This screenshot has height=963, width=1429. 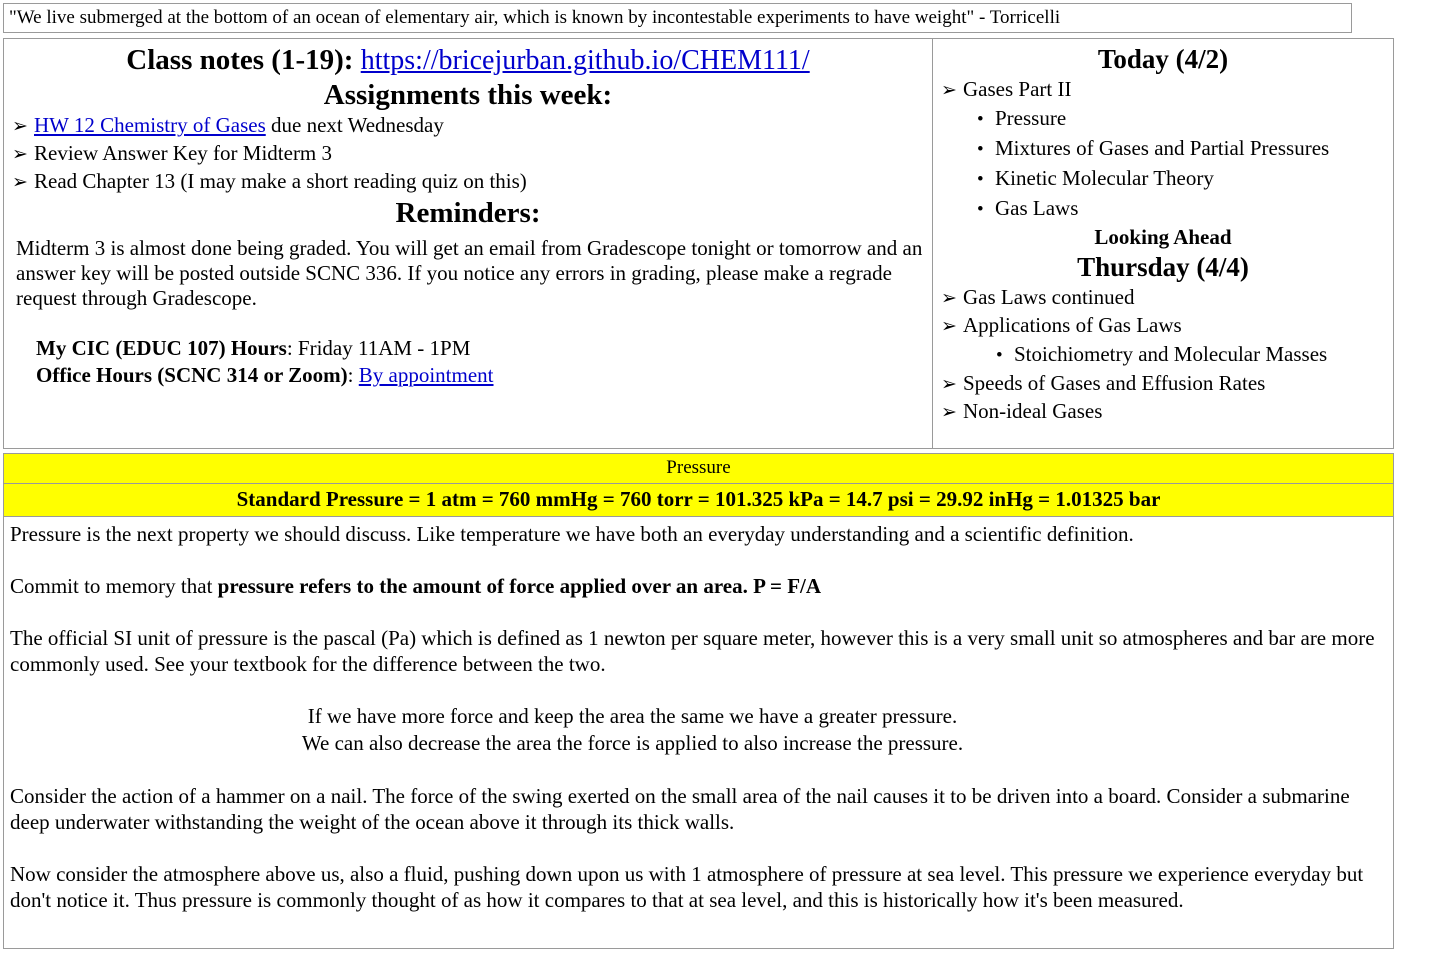 What do you see at coordinates (1163, 90) in the screenshot?
I see `today-item: ➢ Gases Part II` at bounding box center [1163, 90].